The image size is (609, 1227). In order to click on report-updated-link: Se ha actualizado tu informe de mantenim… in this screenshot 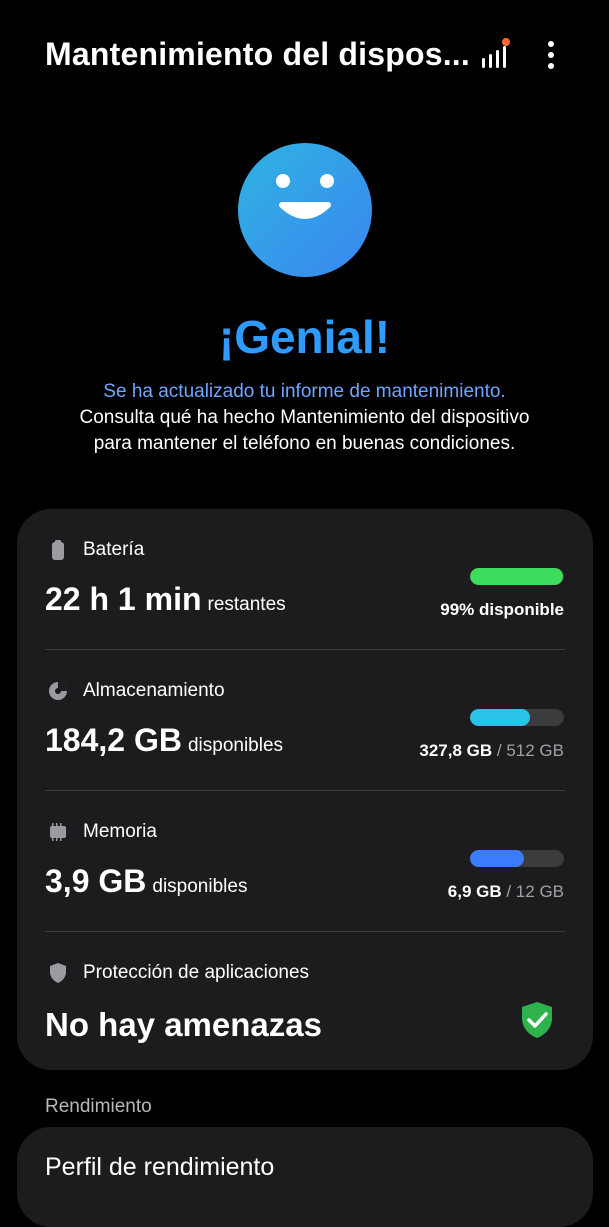, I will do `click(304, 392)`.